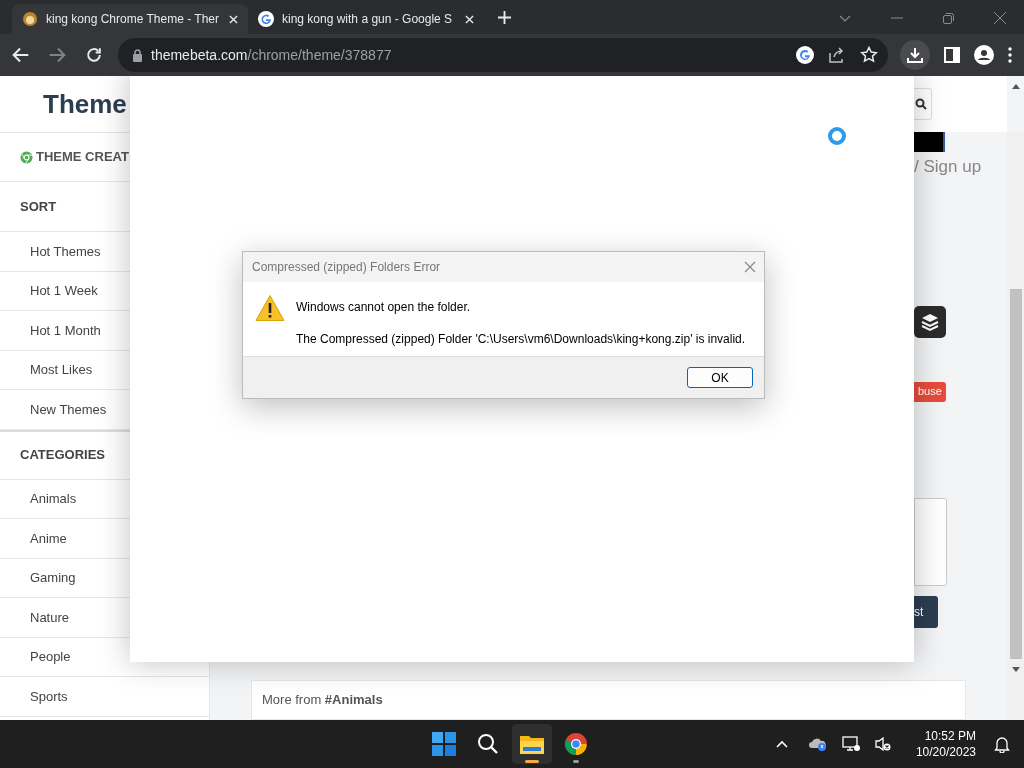 The image size is (1024, 768). What do you see at coordinates (137, 55) in the screenshot?
I see `lock-icon` at bounding box center [137, 55].